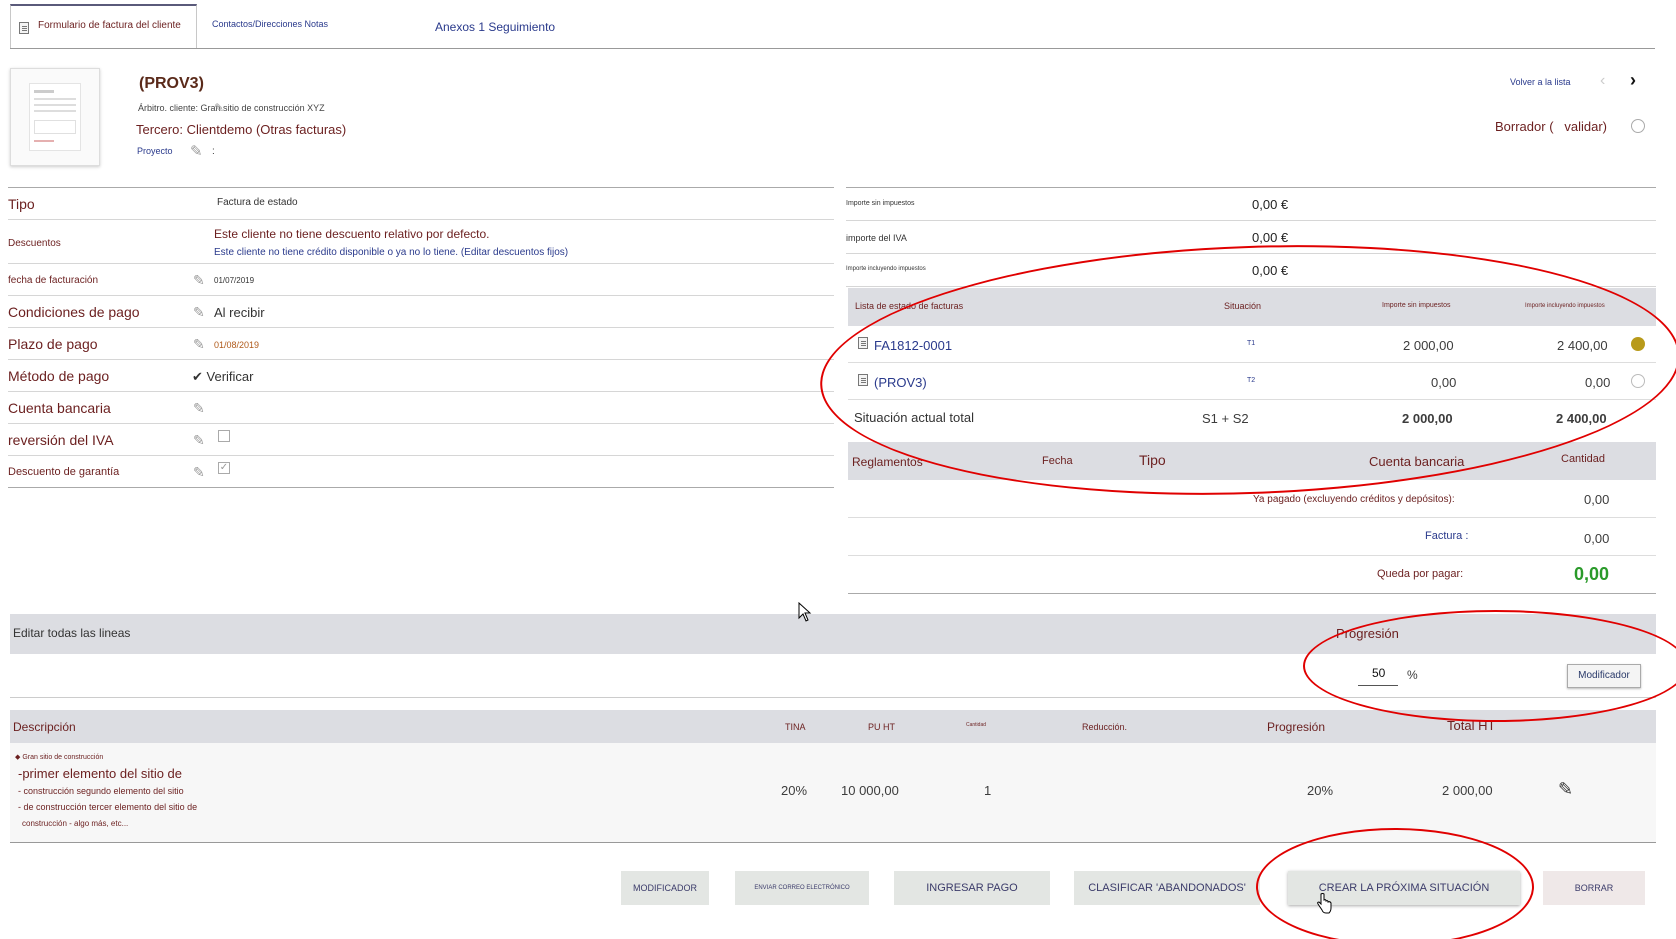 Image resolution: width=1676 pixels, height=939 pixels. What do you see at coordinates (72, 633) in the screenshot?
I see `edit-all-label: Editar todas las lineas` at bounding box center [72, 633].